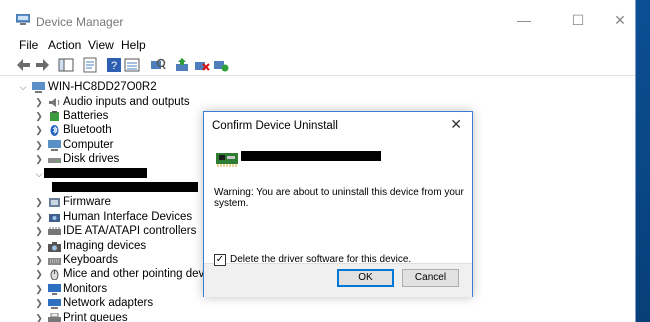  I want to click on menu-action: Action, so click(64, 45).